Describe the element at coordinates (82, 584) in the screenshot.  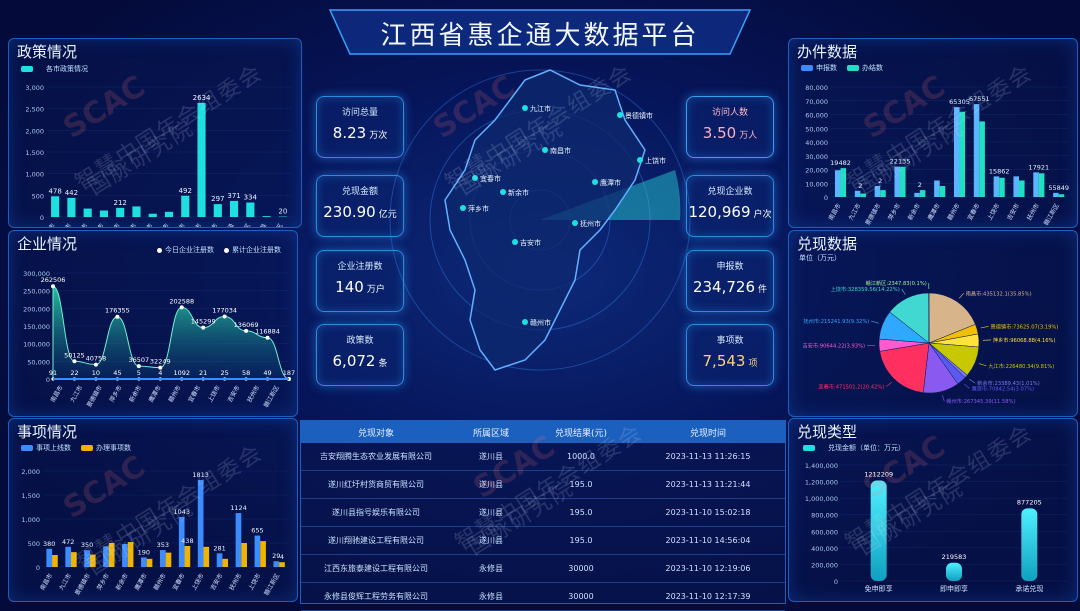
I see `items-xtick: 景德镇市` at that location.